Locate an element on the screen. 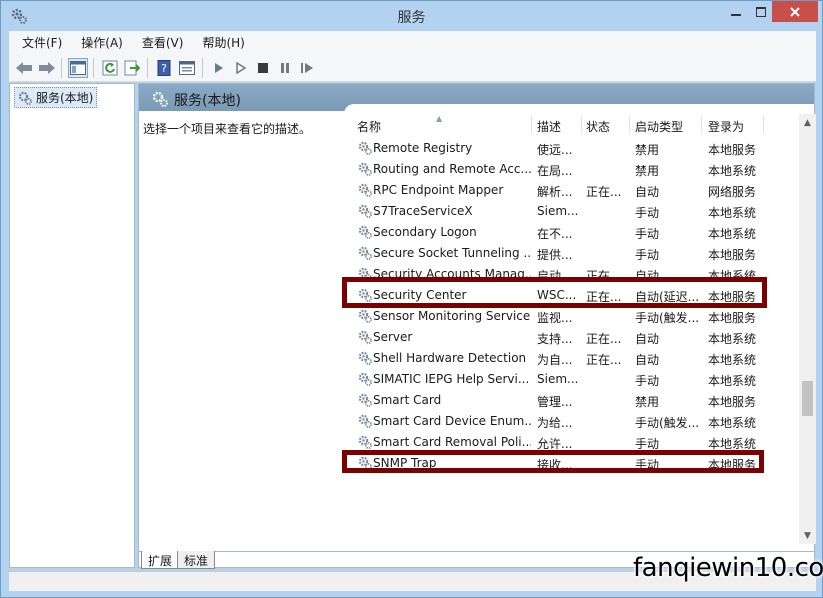  vertical-scrollbar: ▲ ▼ is located at coordinates (807, 329).